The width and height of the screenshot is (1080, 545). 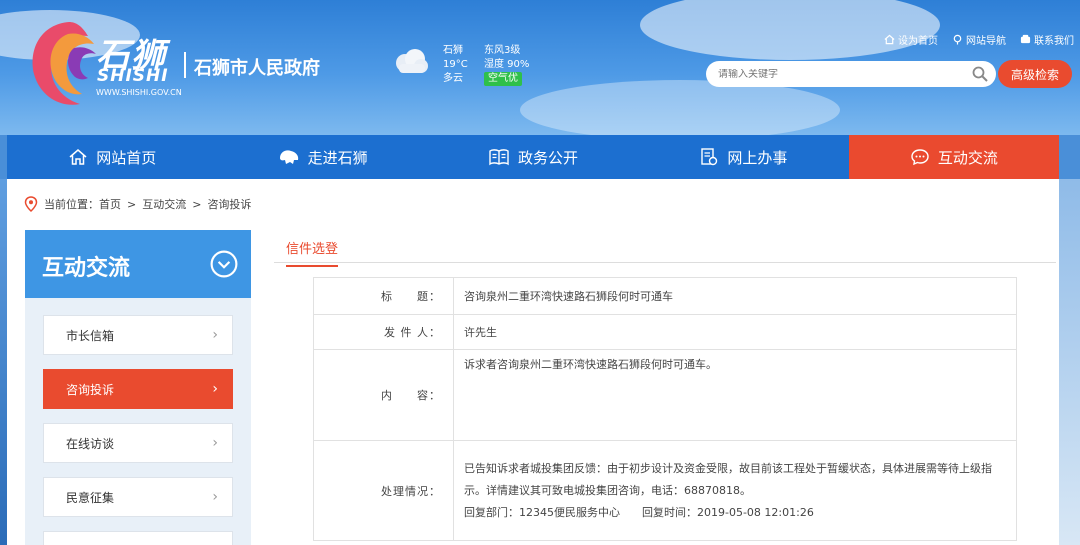 What do you see at coordinates (918, 41) in the screenshot?
I see `link-label: 设为首页` at bounding box center [918, 41].